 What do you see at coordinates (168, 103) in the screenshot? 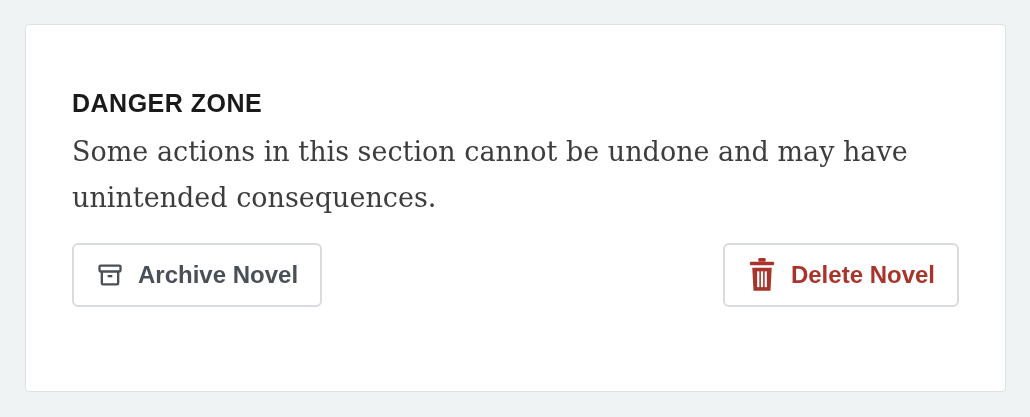
I see `section-title: DANGER ZONE` at bounding box center [168, 103].